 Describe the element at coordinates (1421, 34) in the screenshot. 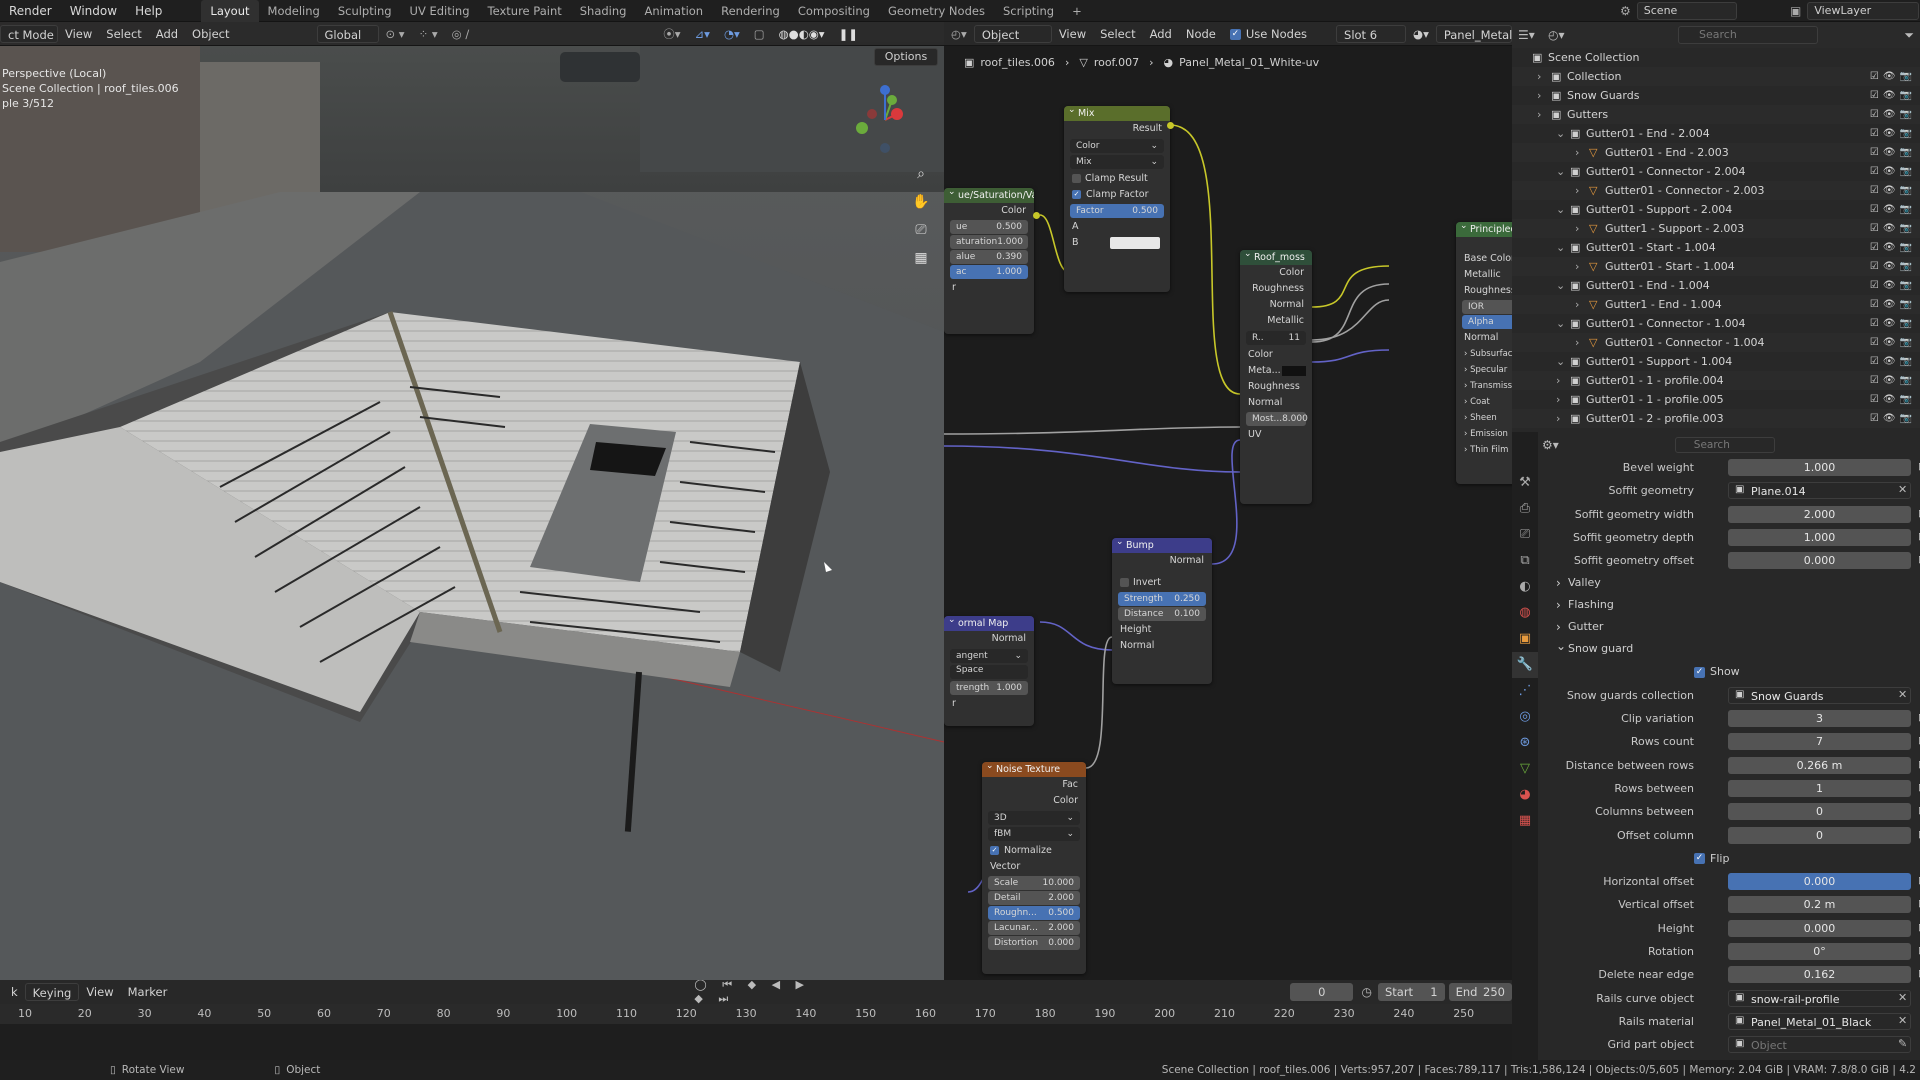

I see `material-sphere-icon: ◕▾` at that location.